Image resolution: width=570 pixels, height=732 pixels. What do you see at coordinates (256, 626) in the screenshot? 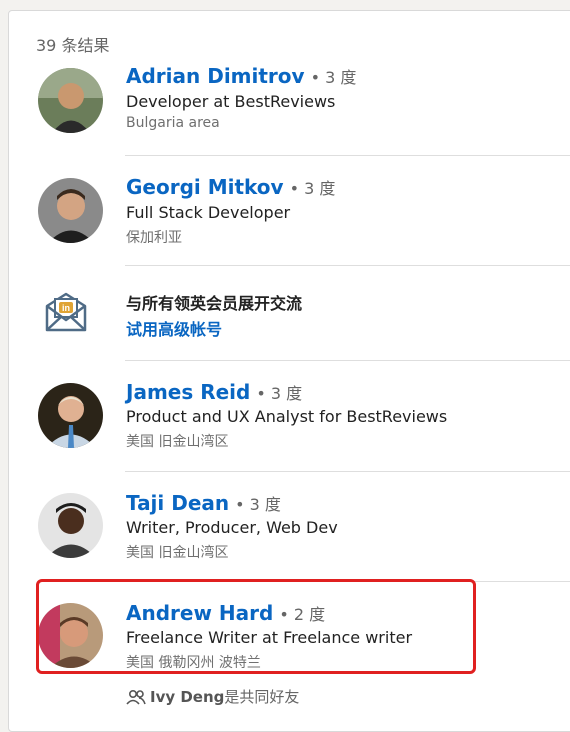
I see `highlight-box` at bounding box center [256, 626].